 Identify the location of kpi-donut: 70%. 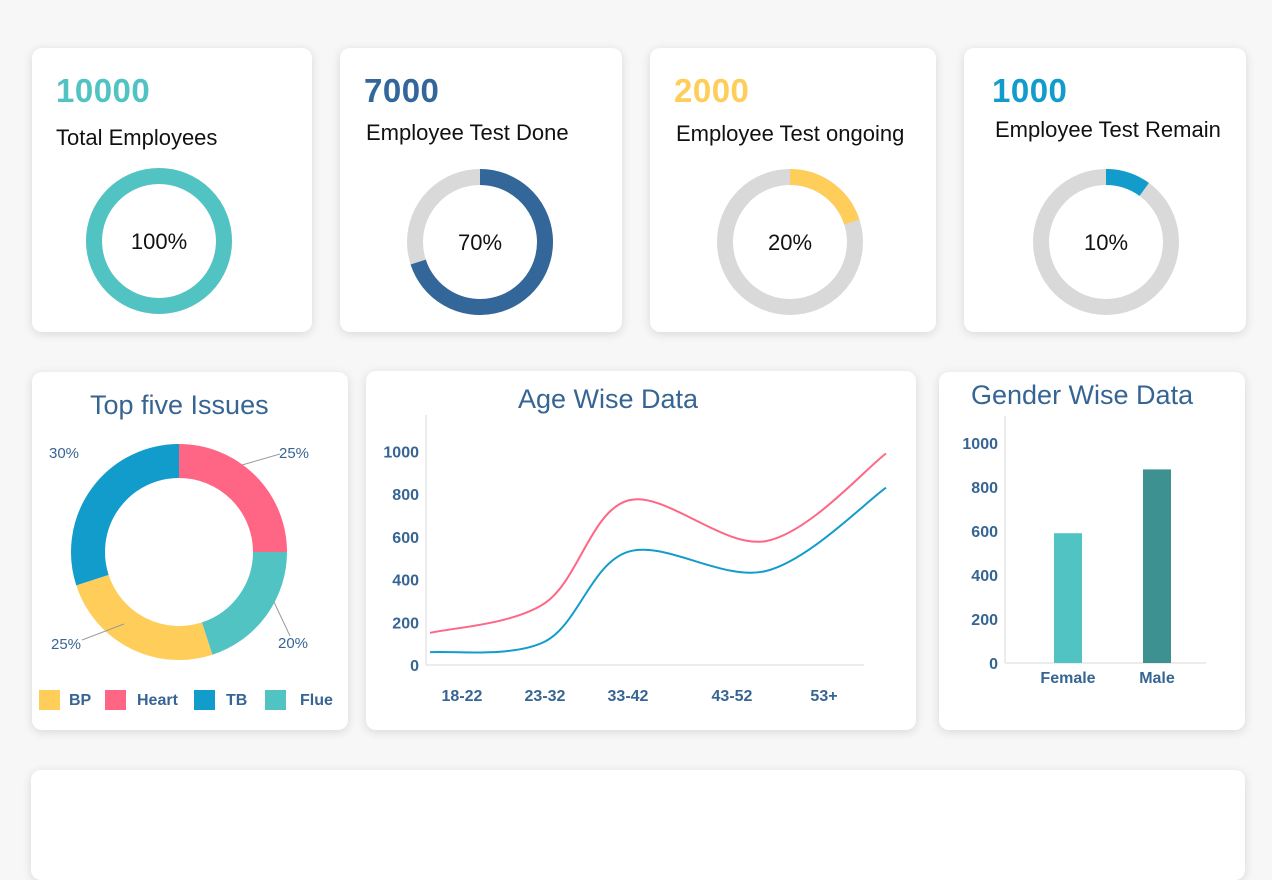
(480, 242).